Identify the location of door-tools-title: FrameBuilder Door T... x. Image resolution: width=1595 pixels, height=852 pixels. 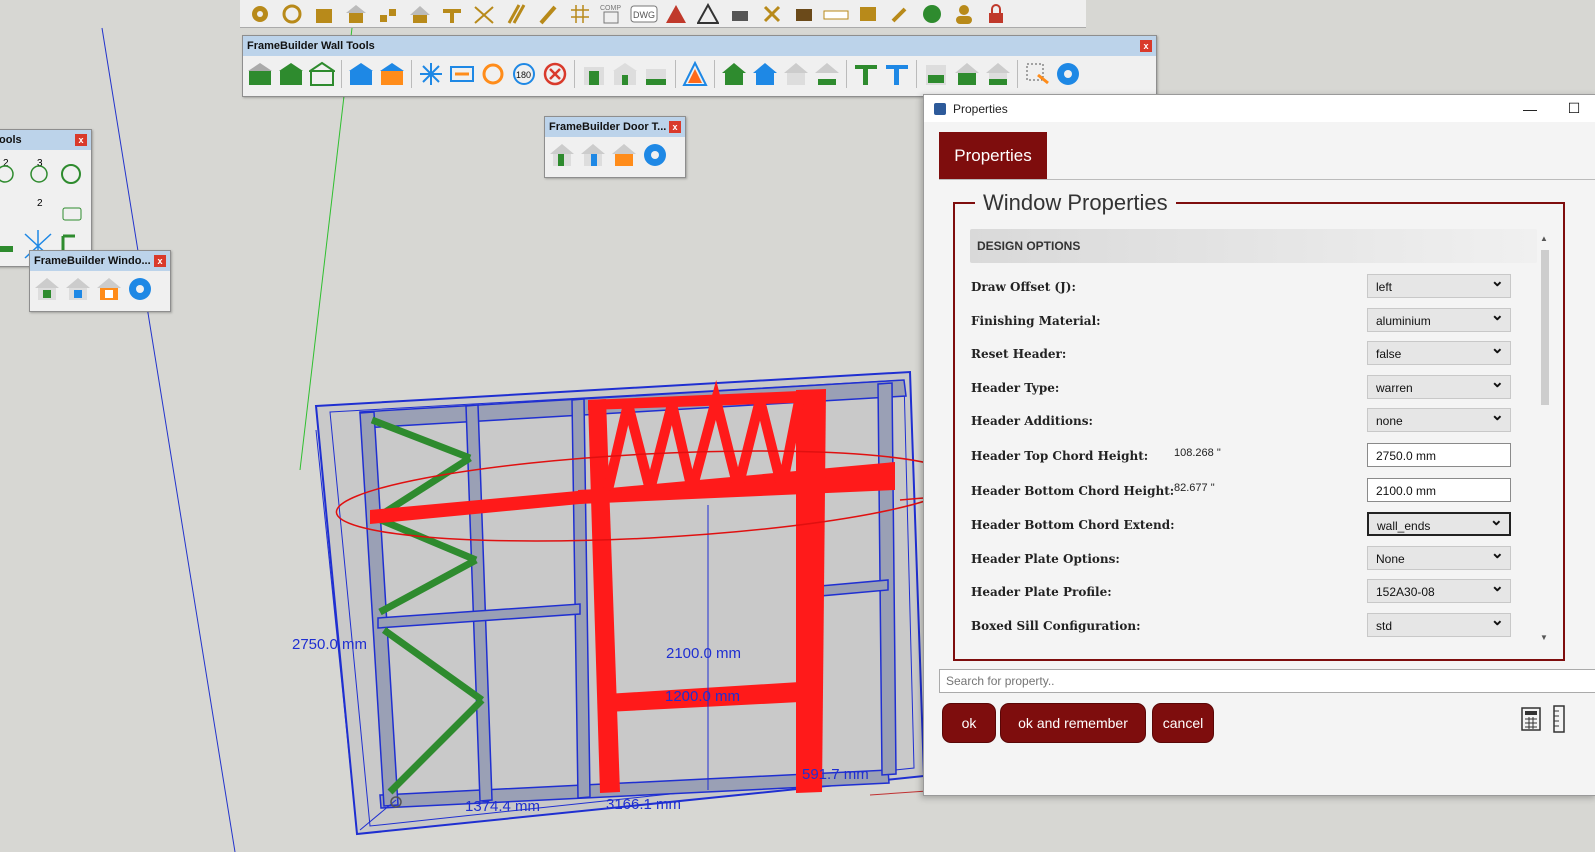
(615, 127).